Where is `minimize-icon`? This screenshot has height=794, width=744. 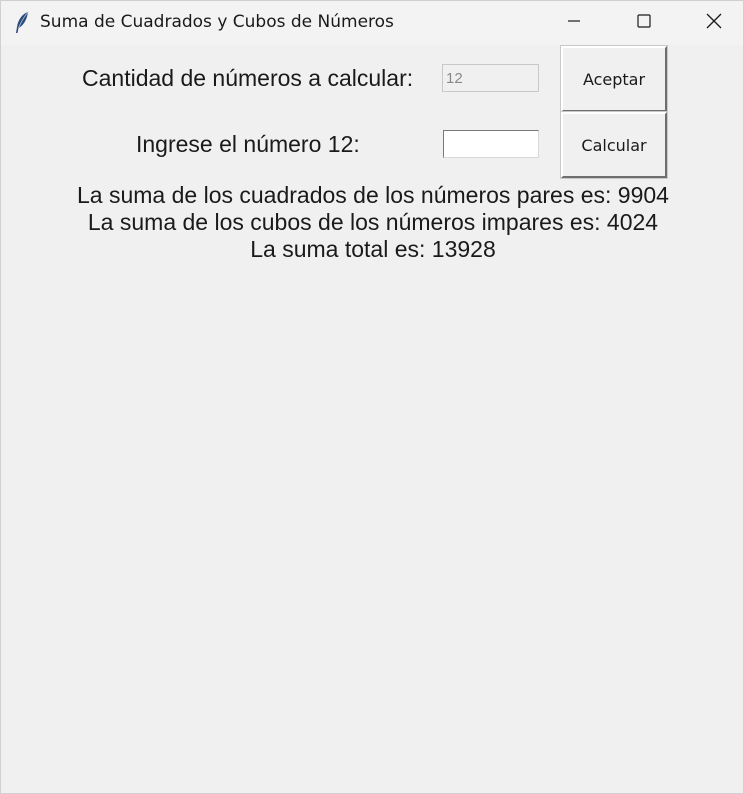
minimize-icon is located at coordinates (574, 23).